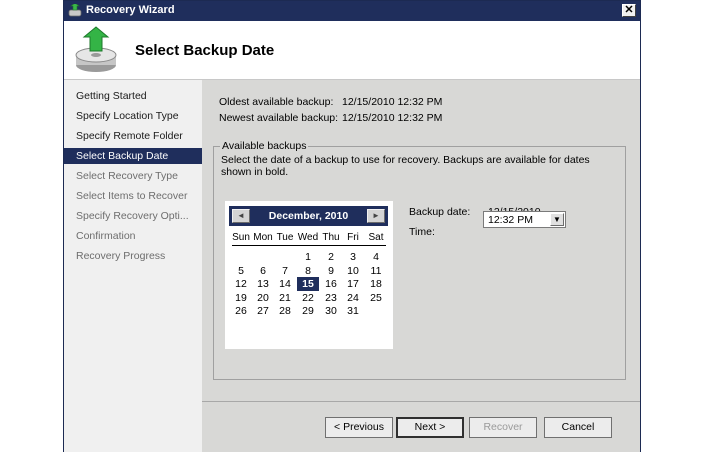  I want to click on calendar-day: 4, so click(376, 257).